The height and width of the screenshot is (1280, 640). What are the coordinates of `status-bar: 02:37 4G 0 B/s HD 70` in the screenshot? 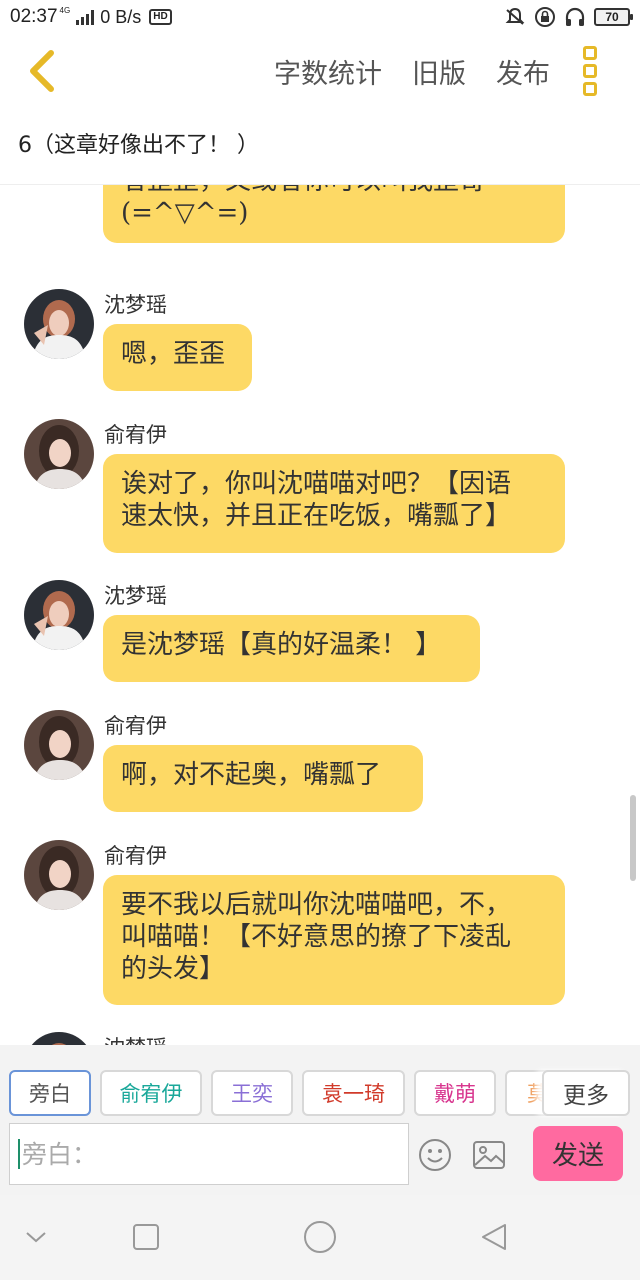 It's located at (320, 17).